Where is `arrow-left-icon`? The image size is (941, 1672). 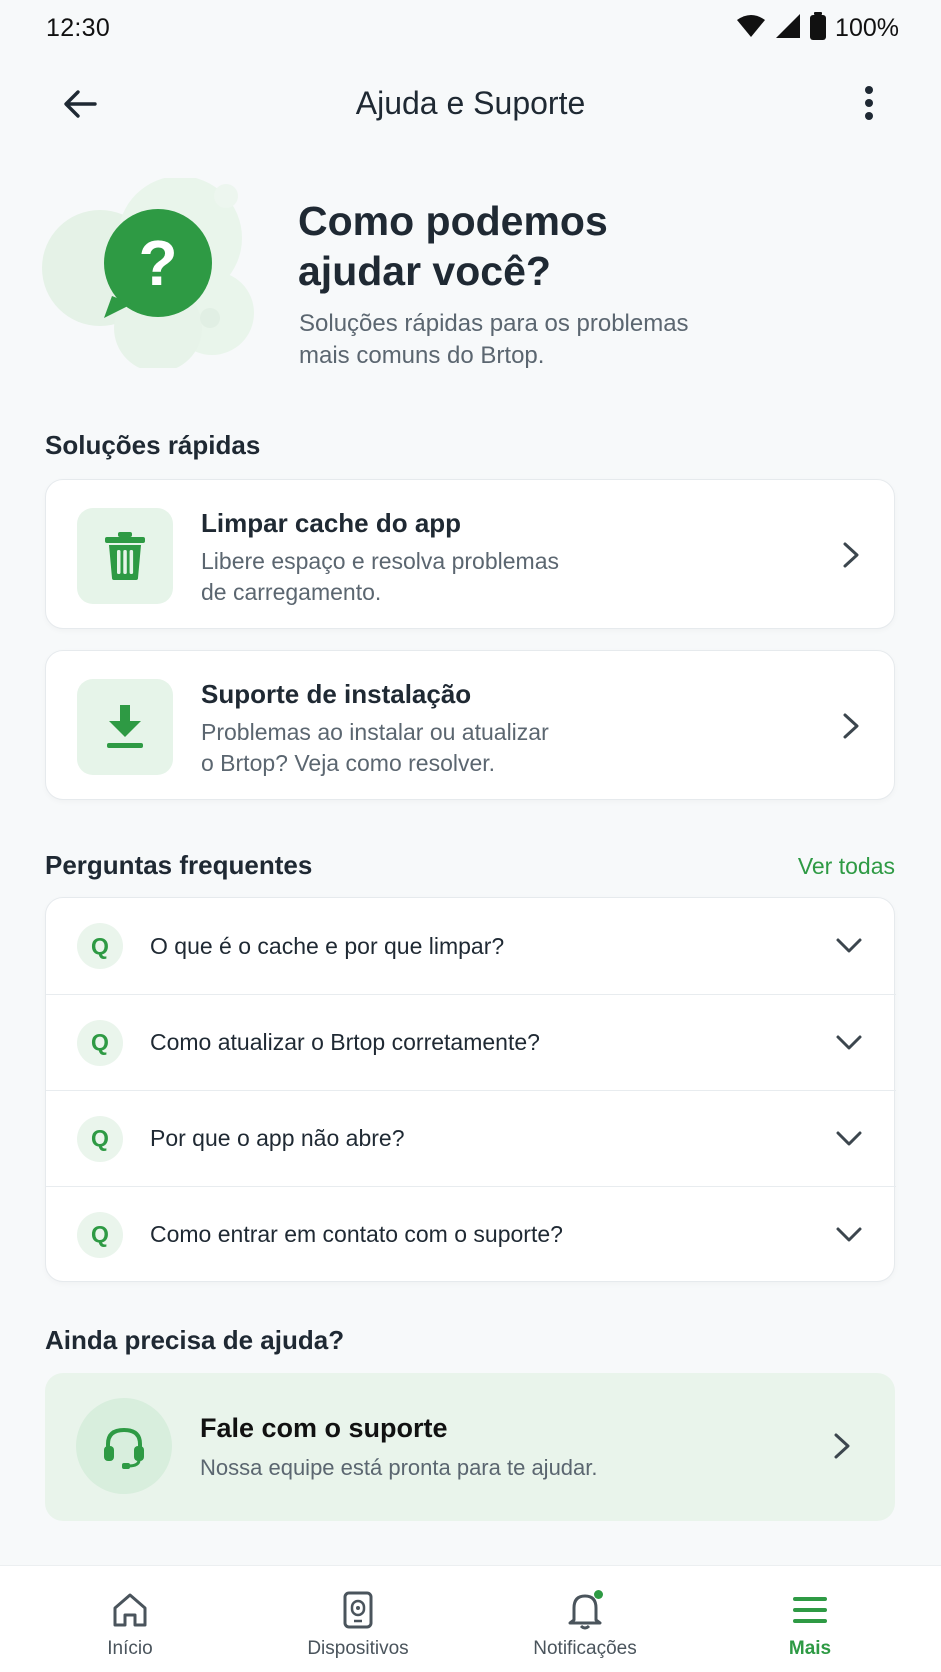 arrow-left-icon is located at coordinates (80, 104).